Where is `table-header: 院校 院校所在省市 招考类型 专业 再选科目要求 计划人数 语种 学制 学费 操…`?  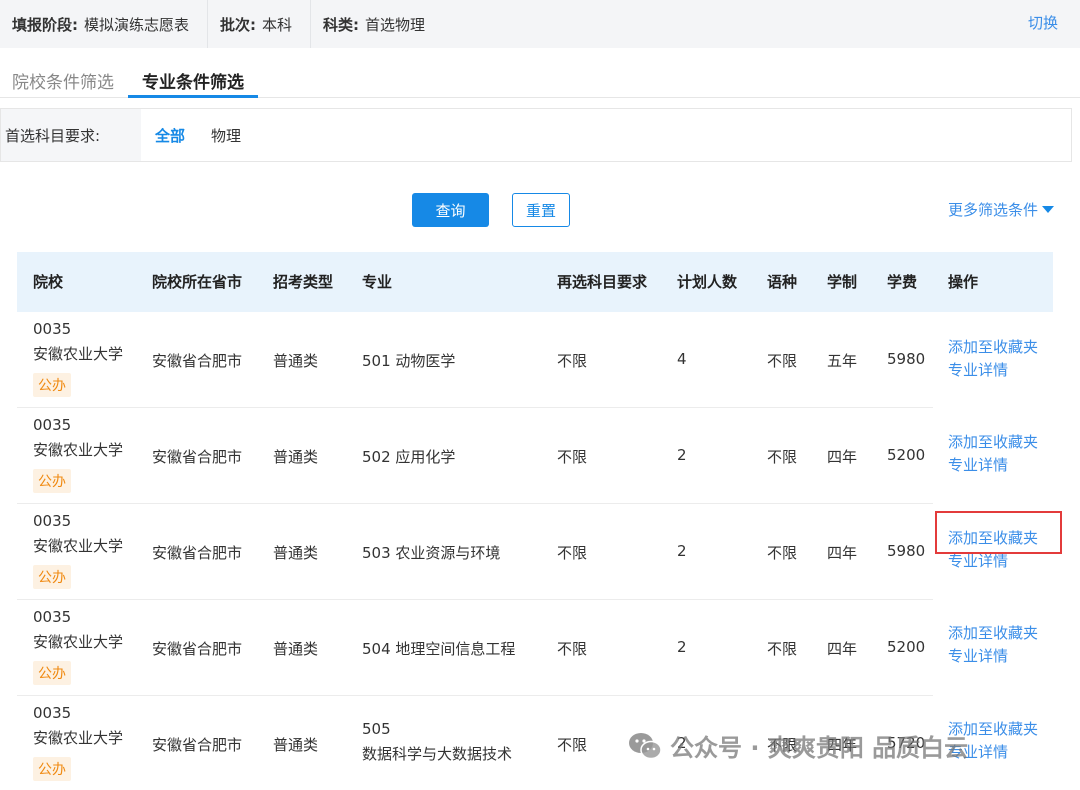 table-header: 院校 院校所在省市 招考类型 专业 再选科目要求 计划人数 语种 学制 学费 操… is located at coordinates (535, 282).